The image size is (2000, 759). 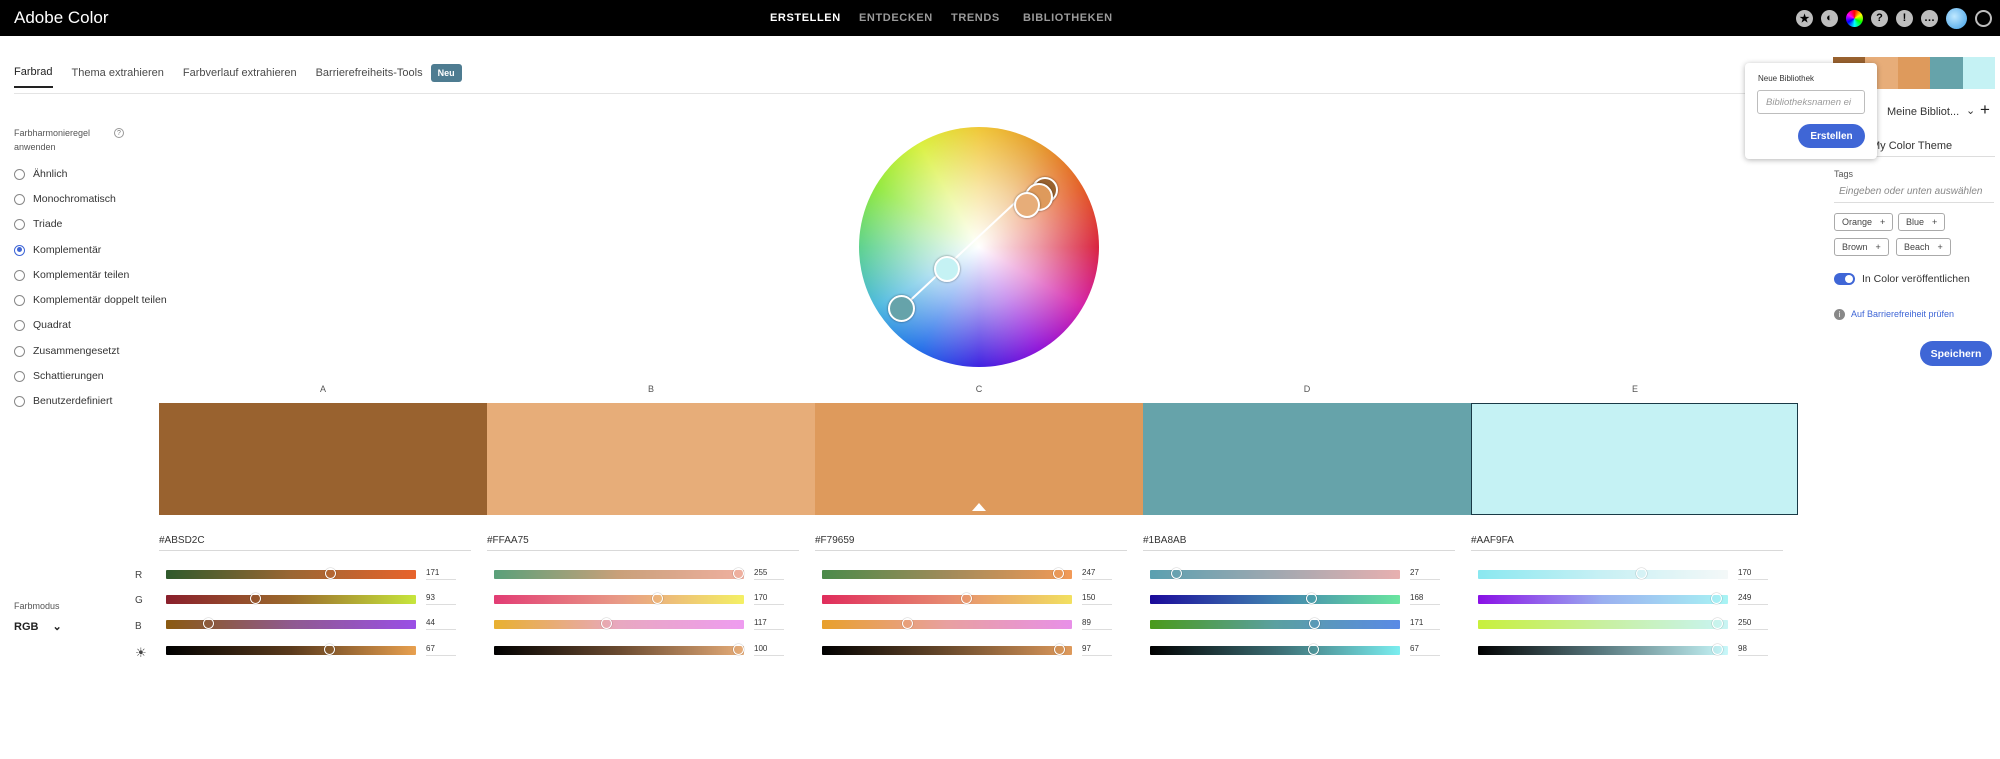 I want to click on hex-code-e: #AAF9FA, so click(x=1627, y=543).